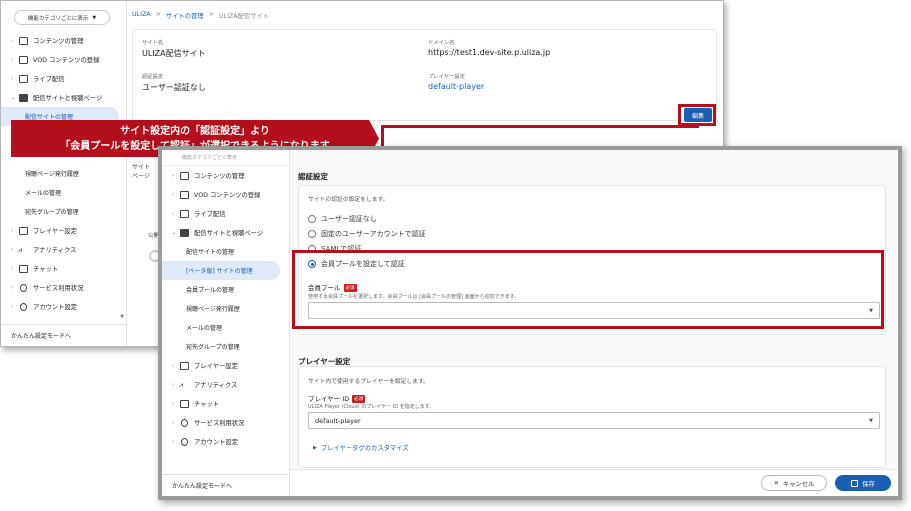 The image size is (911, 511). What do you see at coordinates (216, 442) in the screenshot?
I see `sidebar-item-label: アカウント設定` at bounding box center [216, 442].